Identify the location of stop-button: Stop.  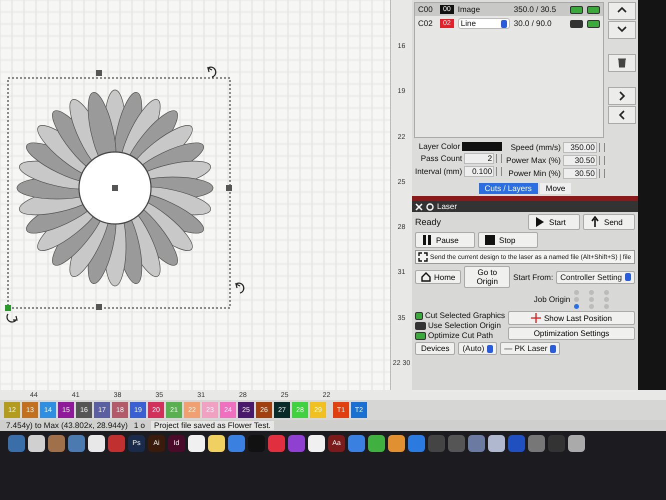
(508, 240).